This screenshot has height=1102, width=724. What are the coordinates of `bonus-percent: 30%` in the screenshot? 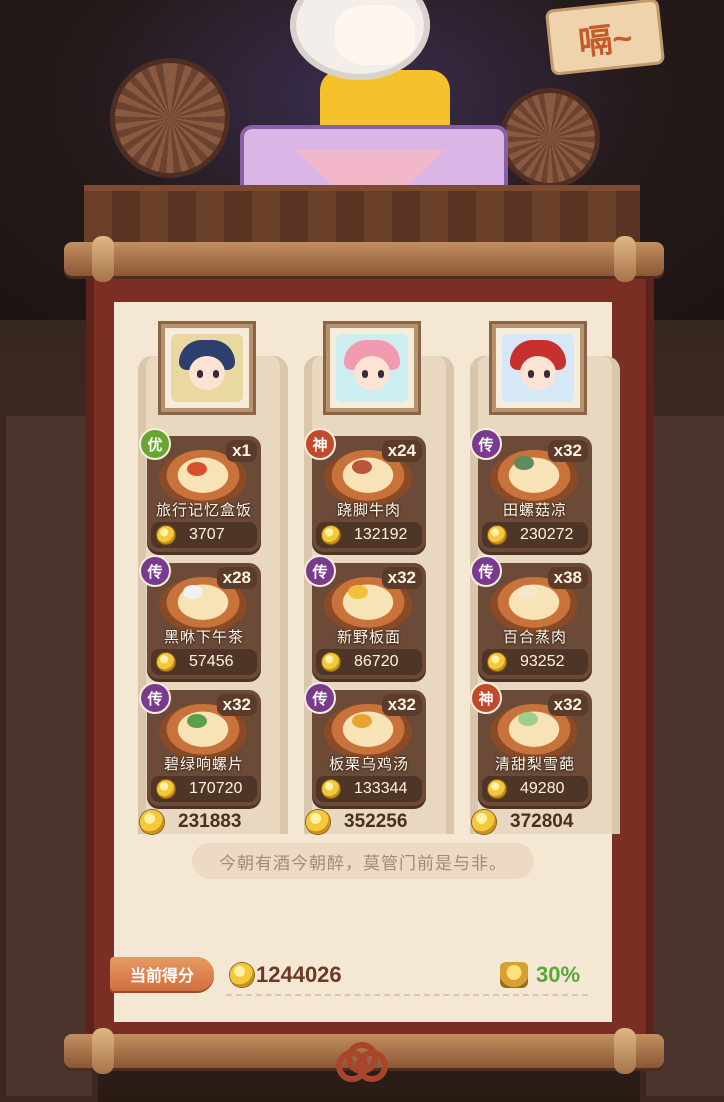 It's located at (540, 975).